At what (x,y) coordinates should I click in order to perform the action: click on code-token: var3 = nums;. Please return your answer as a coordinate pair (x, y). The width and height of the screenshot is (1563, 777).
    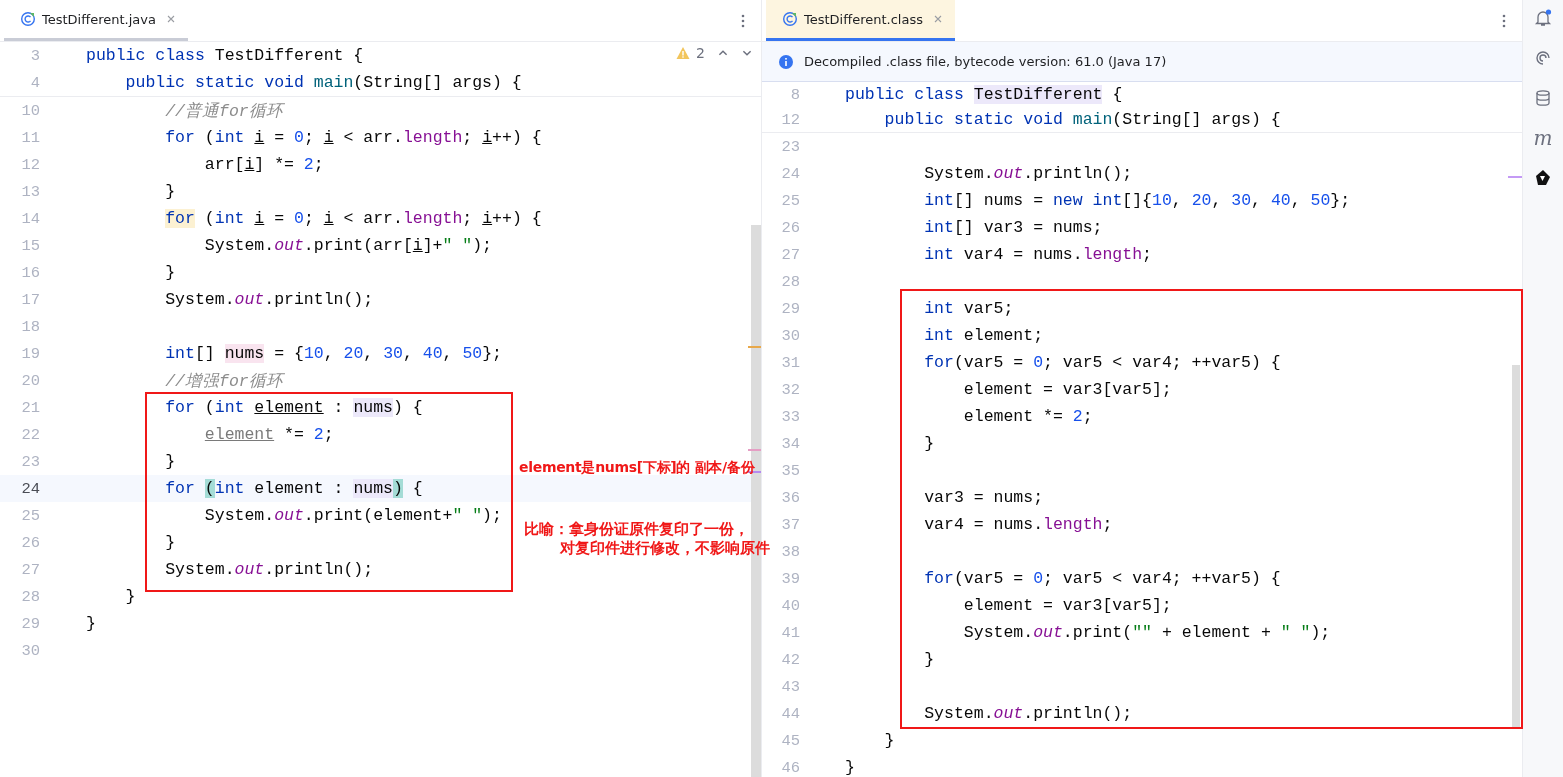
    Looking at the image, I should click on (984, 497).